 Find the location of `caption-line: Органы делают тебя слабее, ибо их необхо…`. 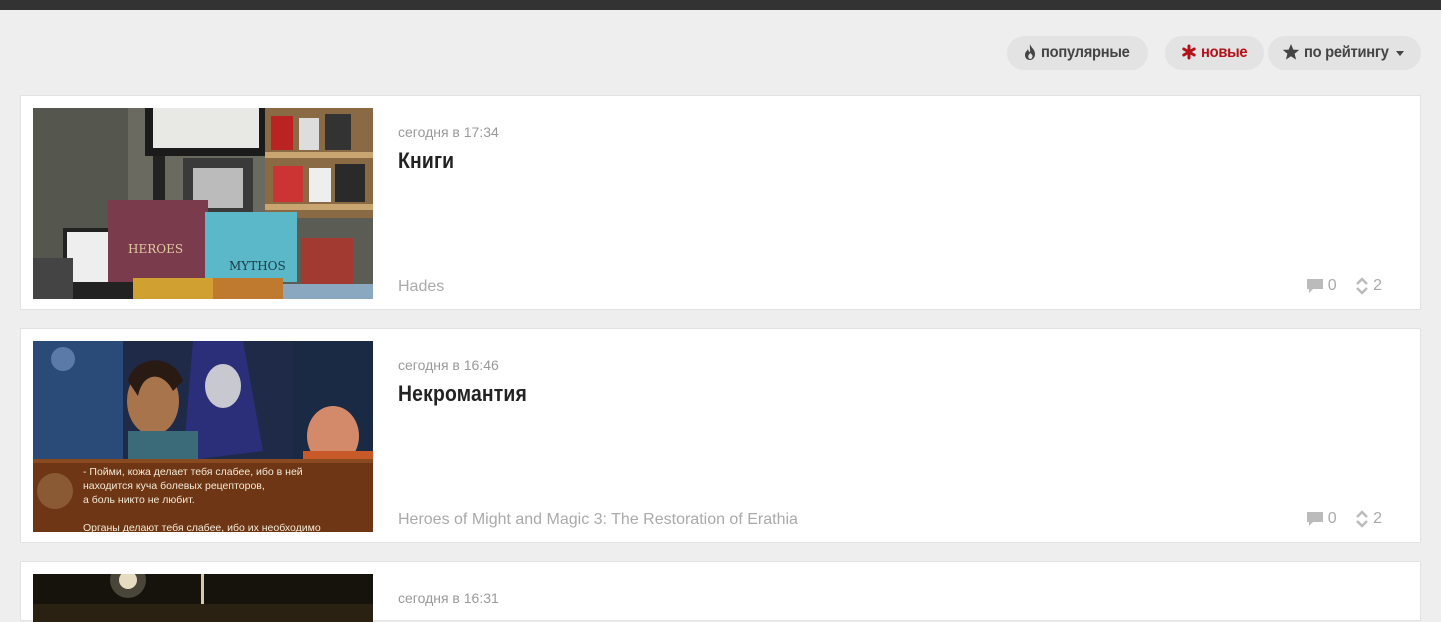

caption-line: Органы делают тебя слабее, ибо их необхо… is located at coordinates (202, 527).